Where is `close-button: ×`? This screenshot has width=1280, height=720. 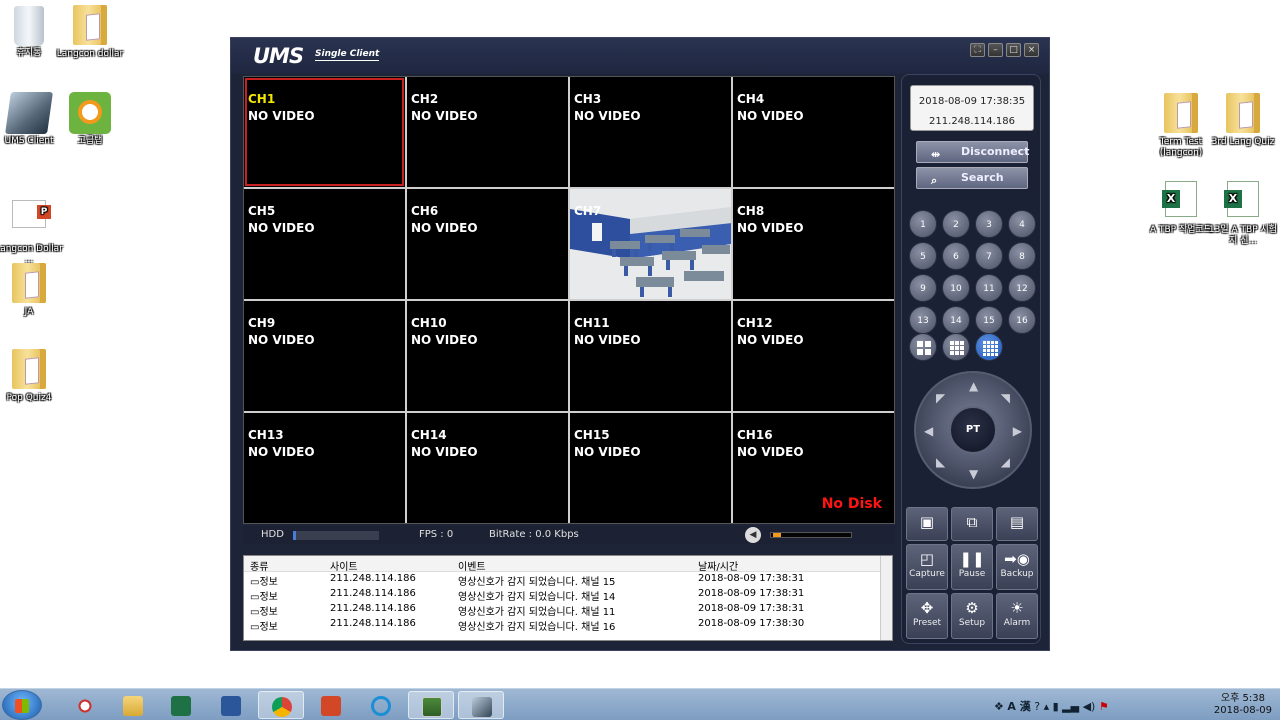
close-button: × is located at coordinates (1031, 50).